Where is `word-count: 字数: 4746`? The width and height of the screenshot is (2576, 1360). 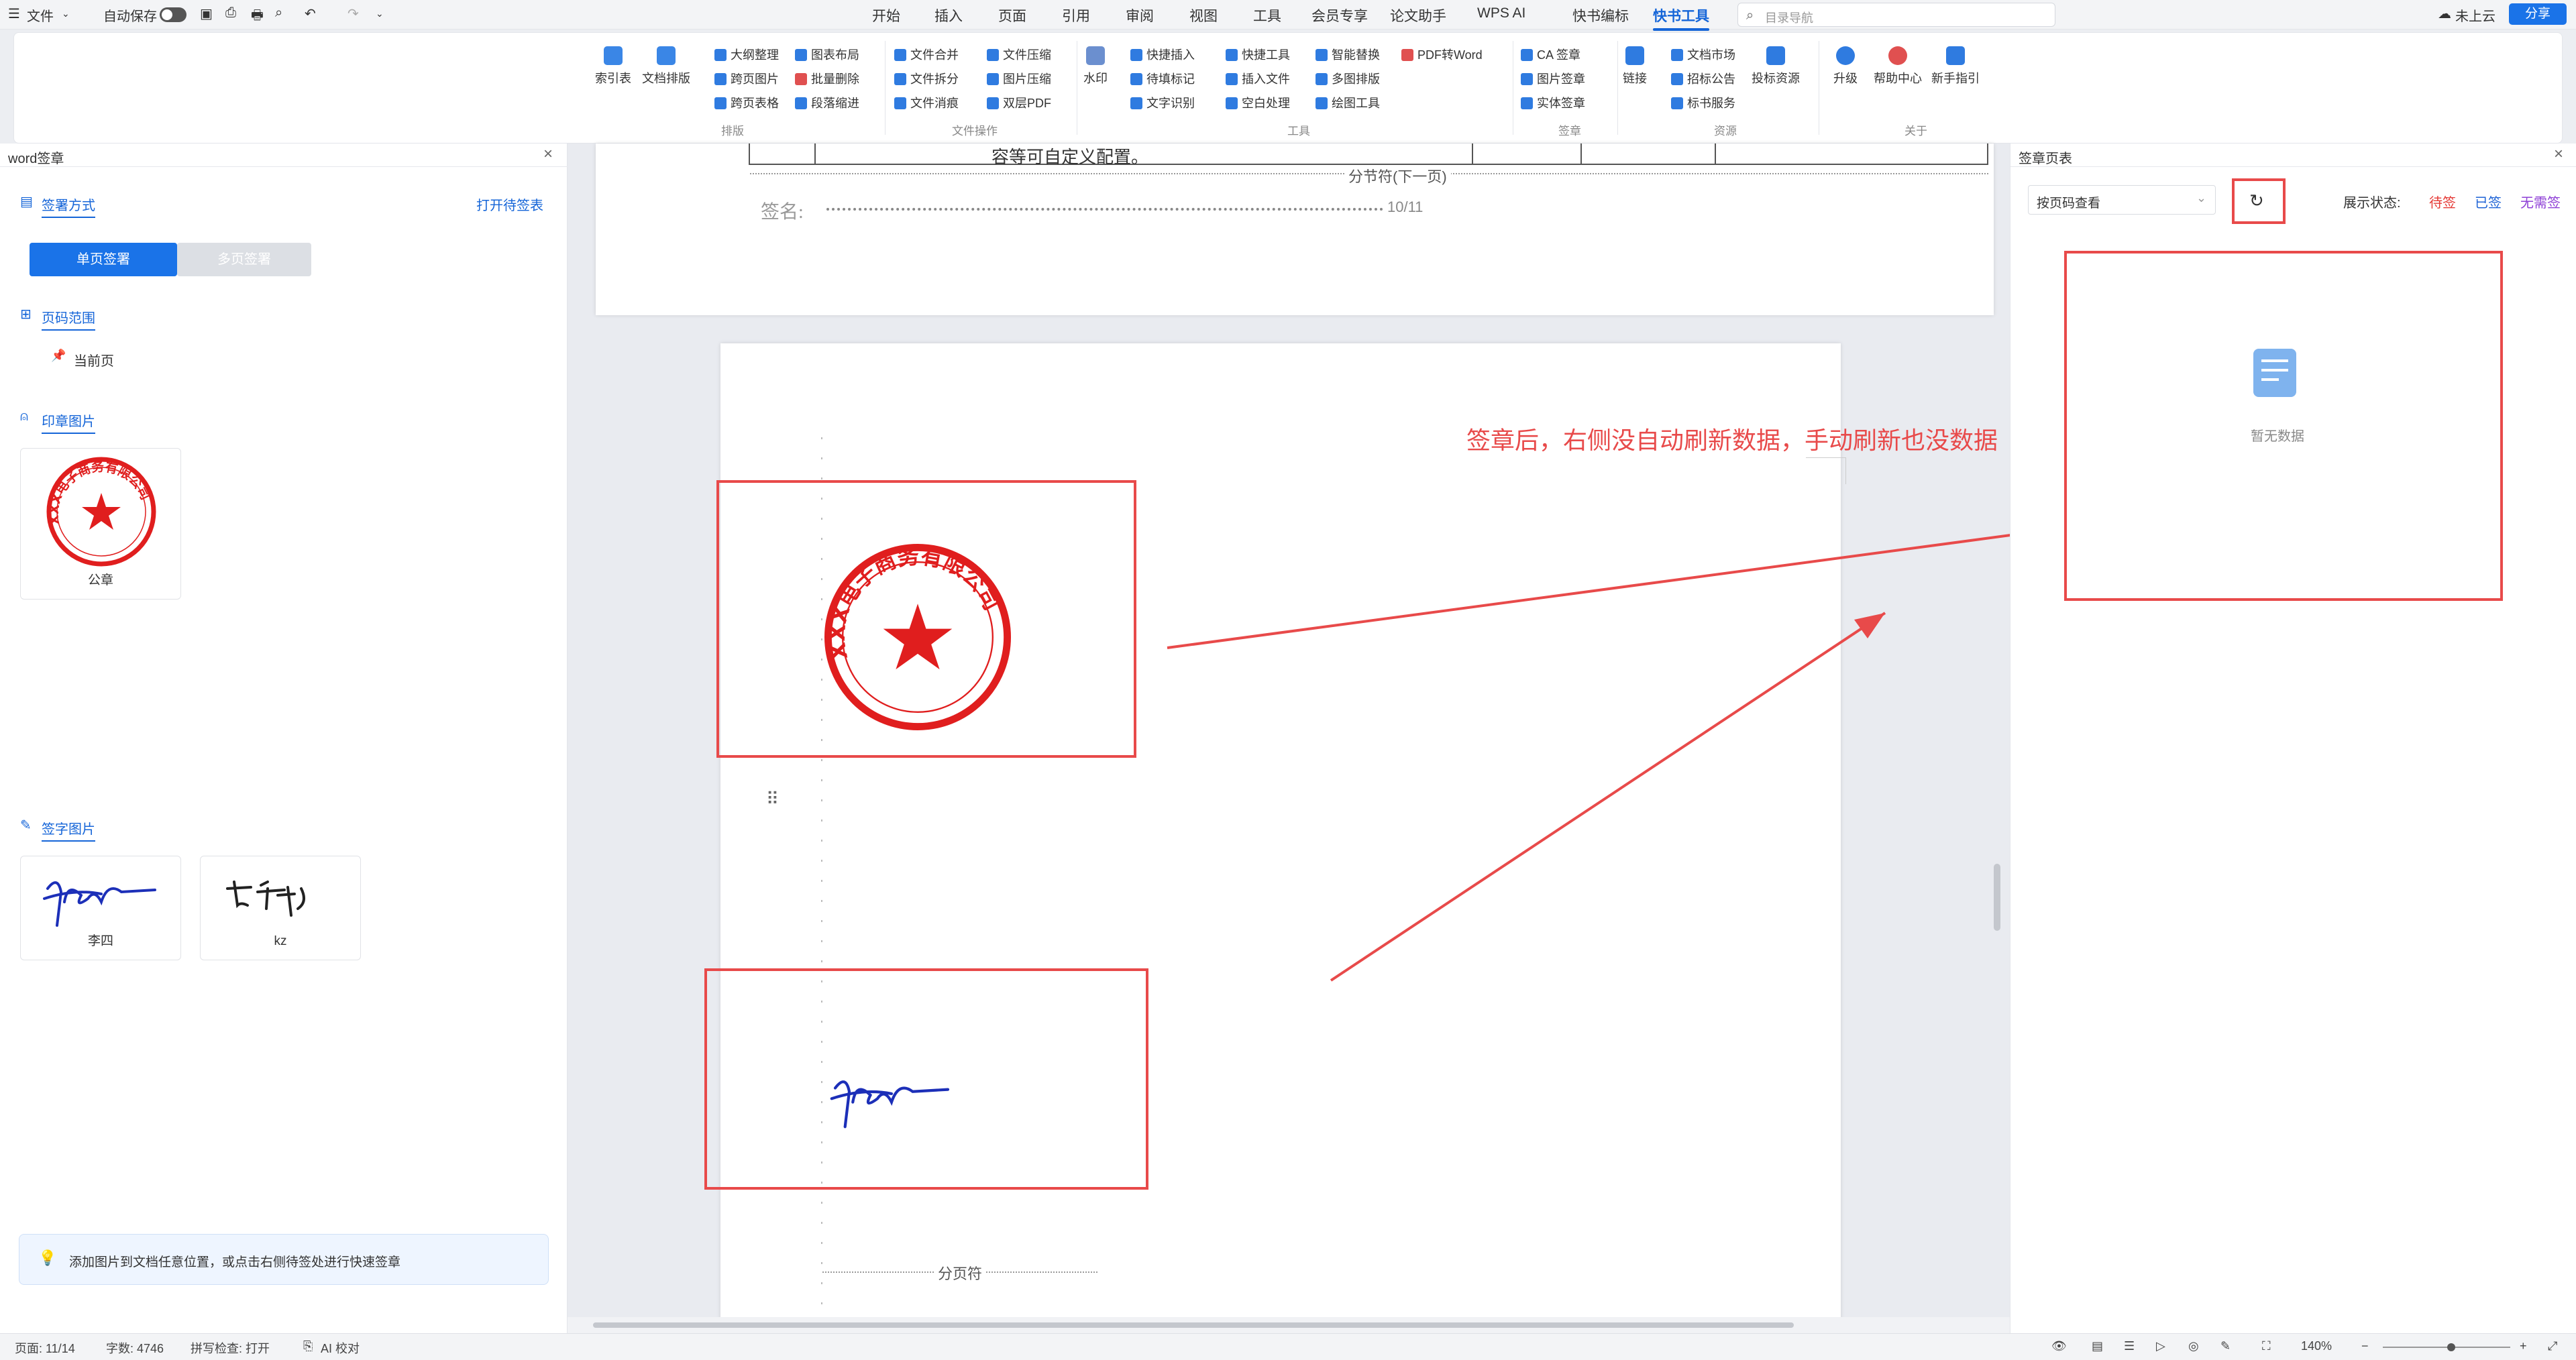 word-count: 字数: 4746 is located at coordinates (135, 1348).